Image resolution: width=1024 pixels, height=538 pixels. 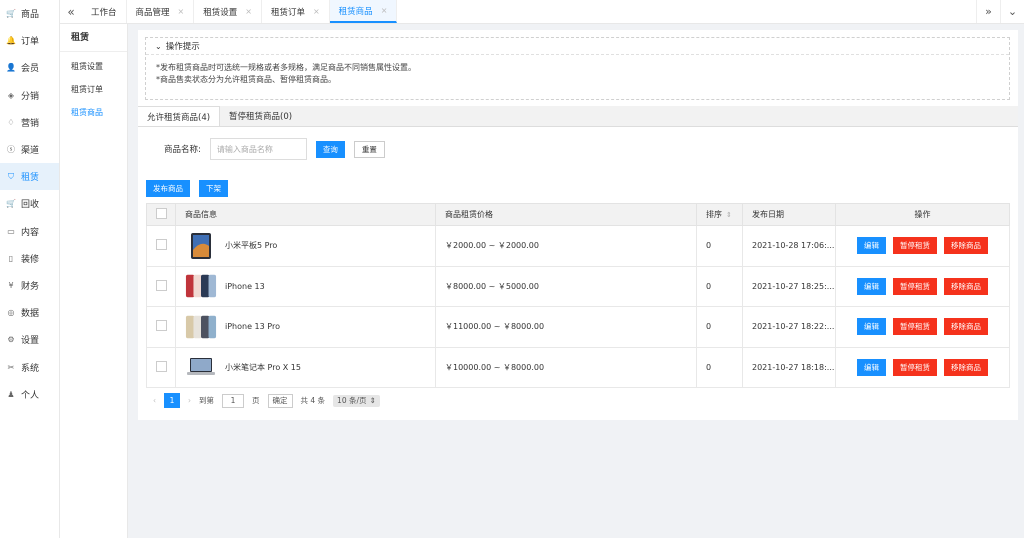 I want to click on tab-menu-chevron-down-icon: ⌄, so click(x=1012, y=11).